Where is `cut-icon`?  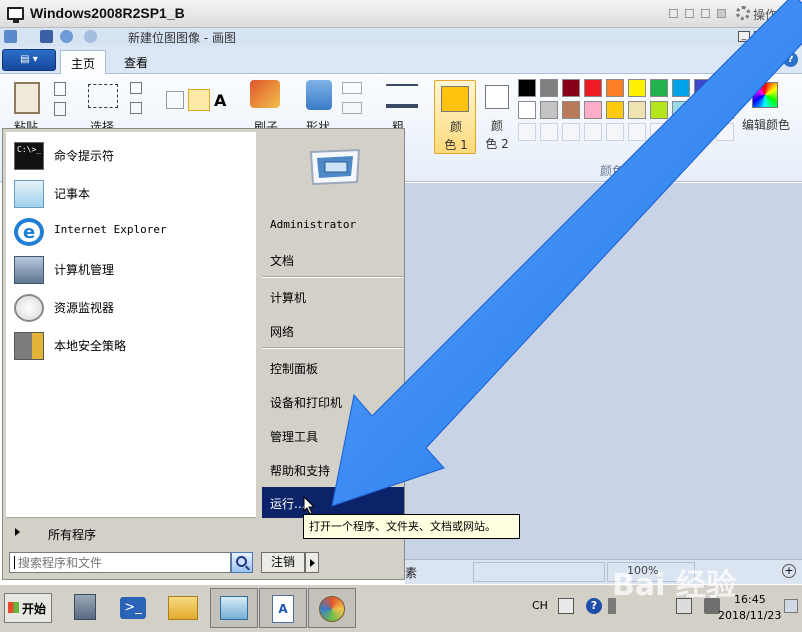 cut-icon is located at coordinates (60, 89).